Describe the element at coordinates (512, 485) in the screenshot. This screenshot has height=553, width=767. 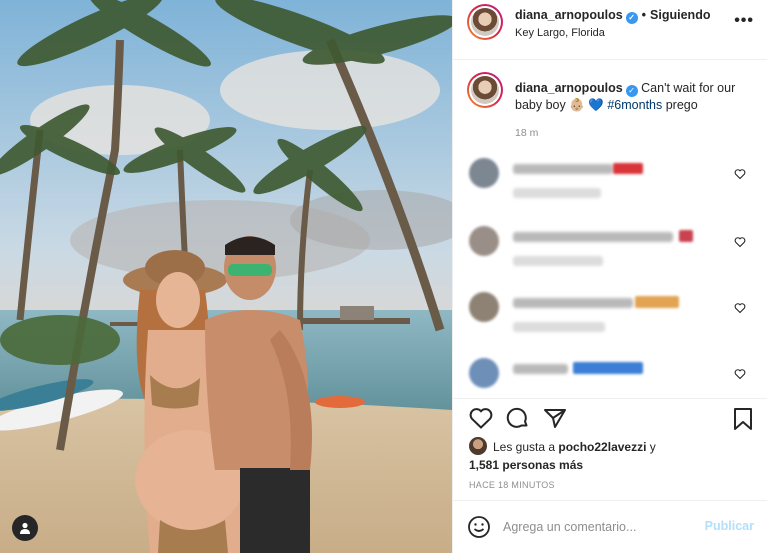
I see `post-timestamp: HACE 18 MINUTOS` at that location.